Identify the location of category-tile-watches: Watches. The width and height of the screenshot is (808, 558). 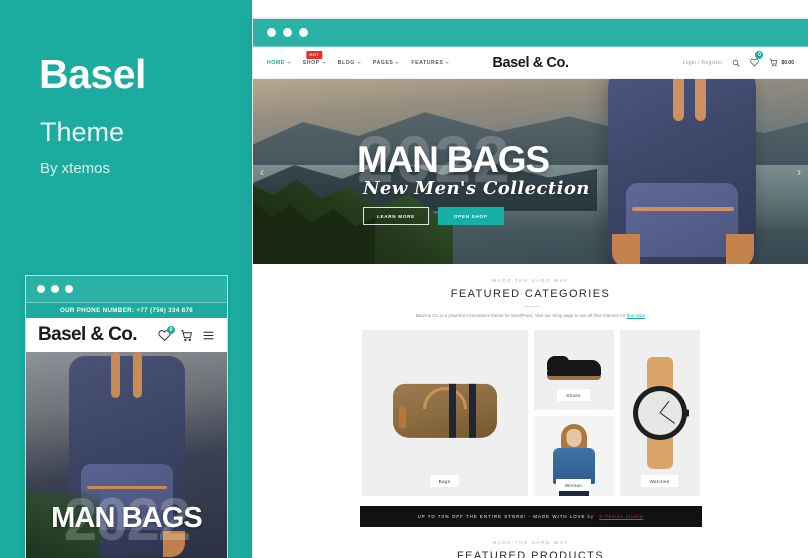
(659, 413).